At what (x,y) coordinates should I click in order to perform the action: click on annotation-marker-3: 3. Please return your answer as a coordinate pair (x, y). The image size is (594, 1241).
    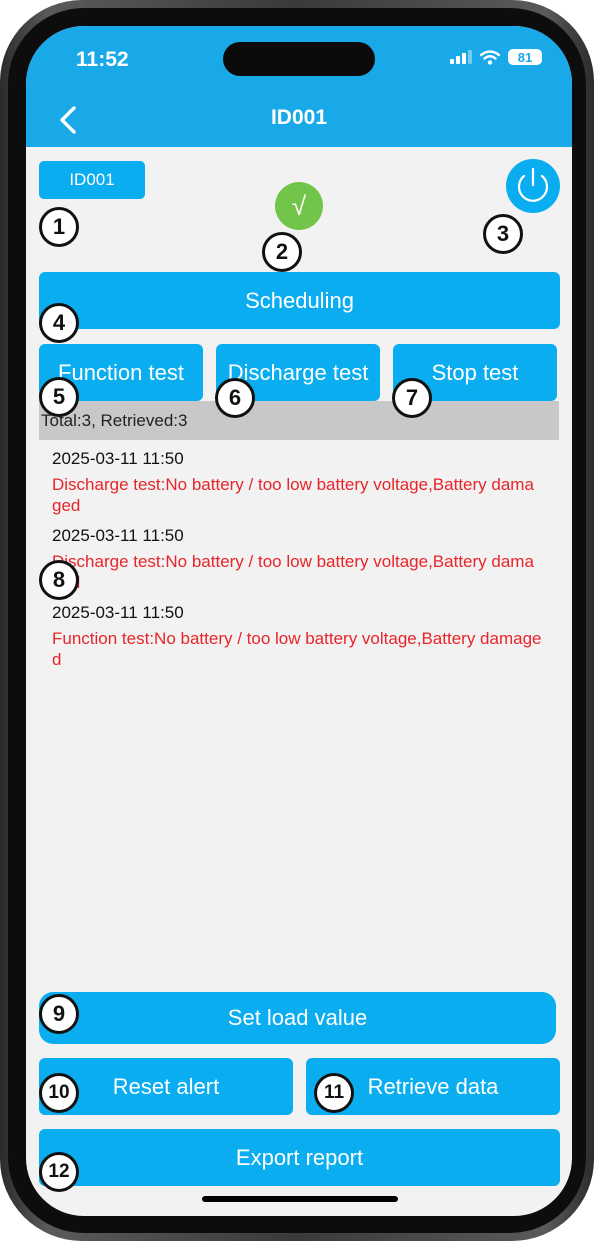
    Looking at the image, I should click on (503, 234).